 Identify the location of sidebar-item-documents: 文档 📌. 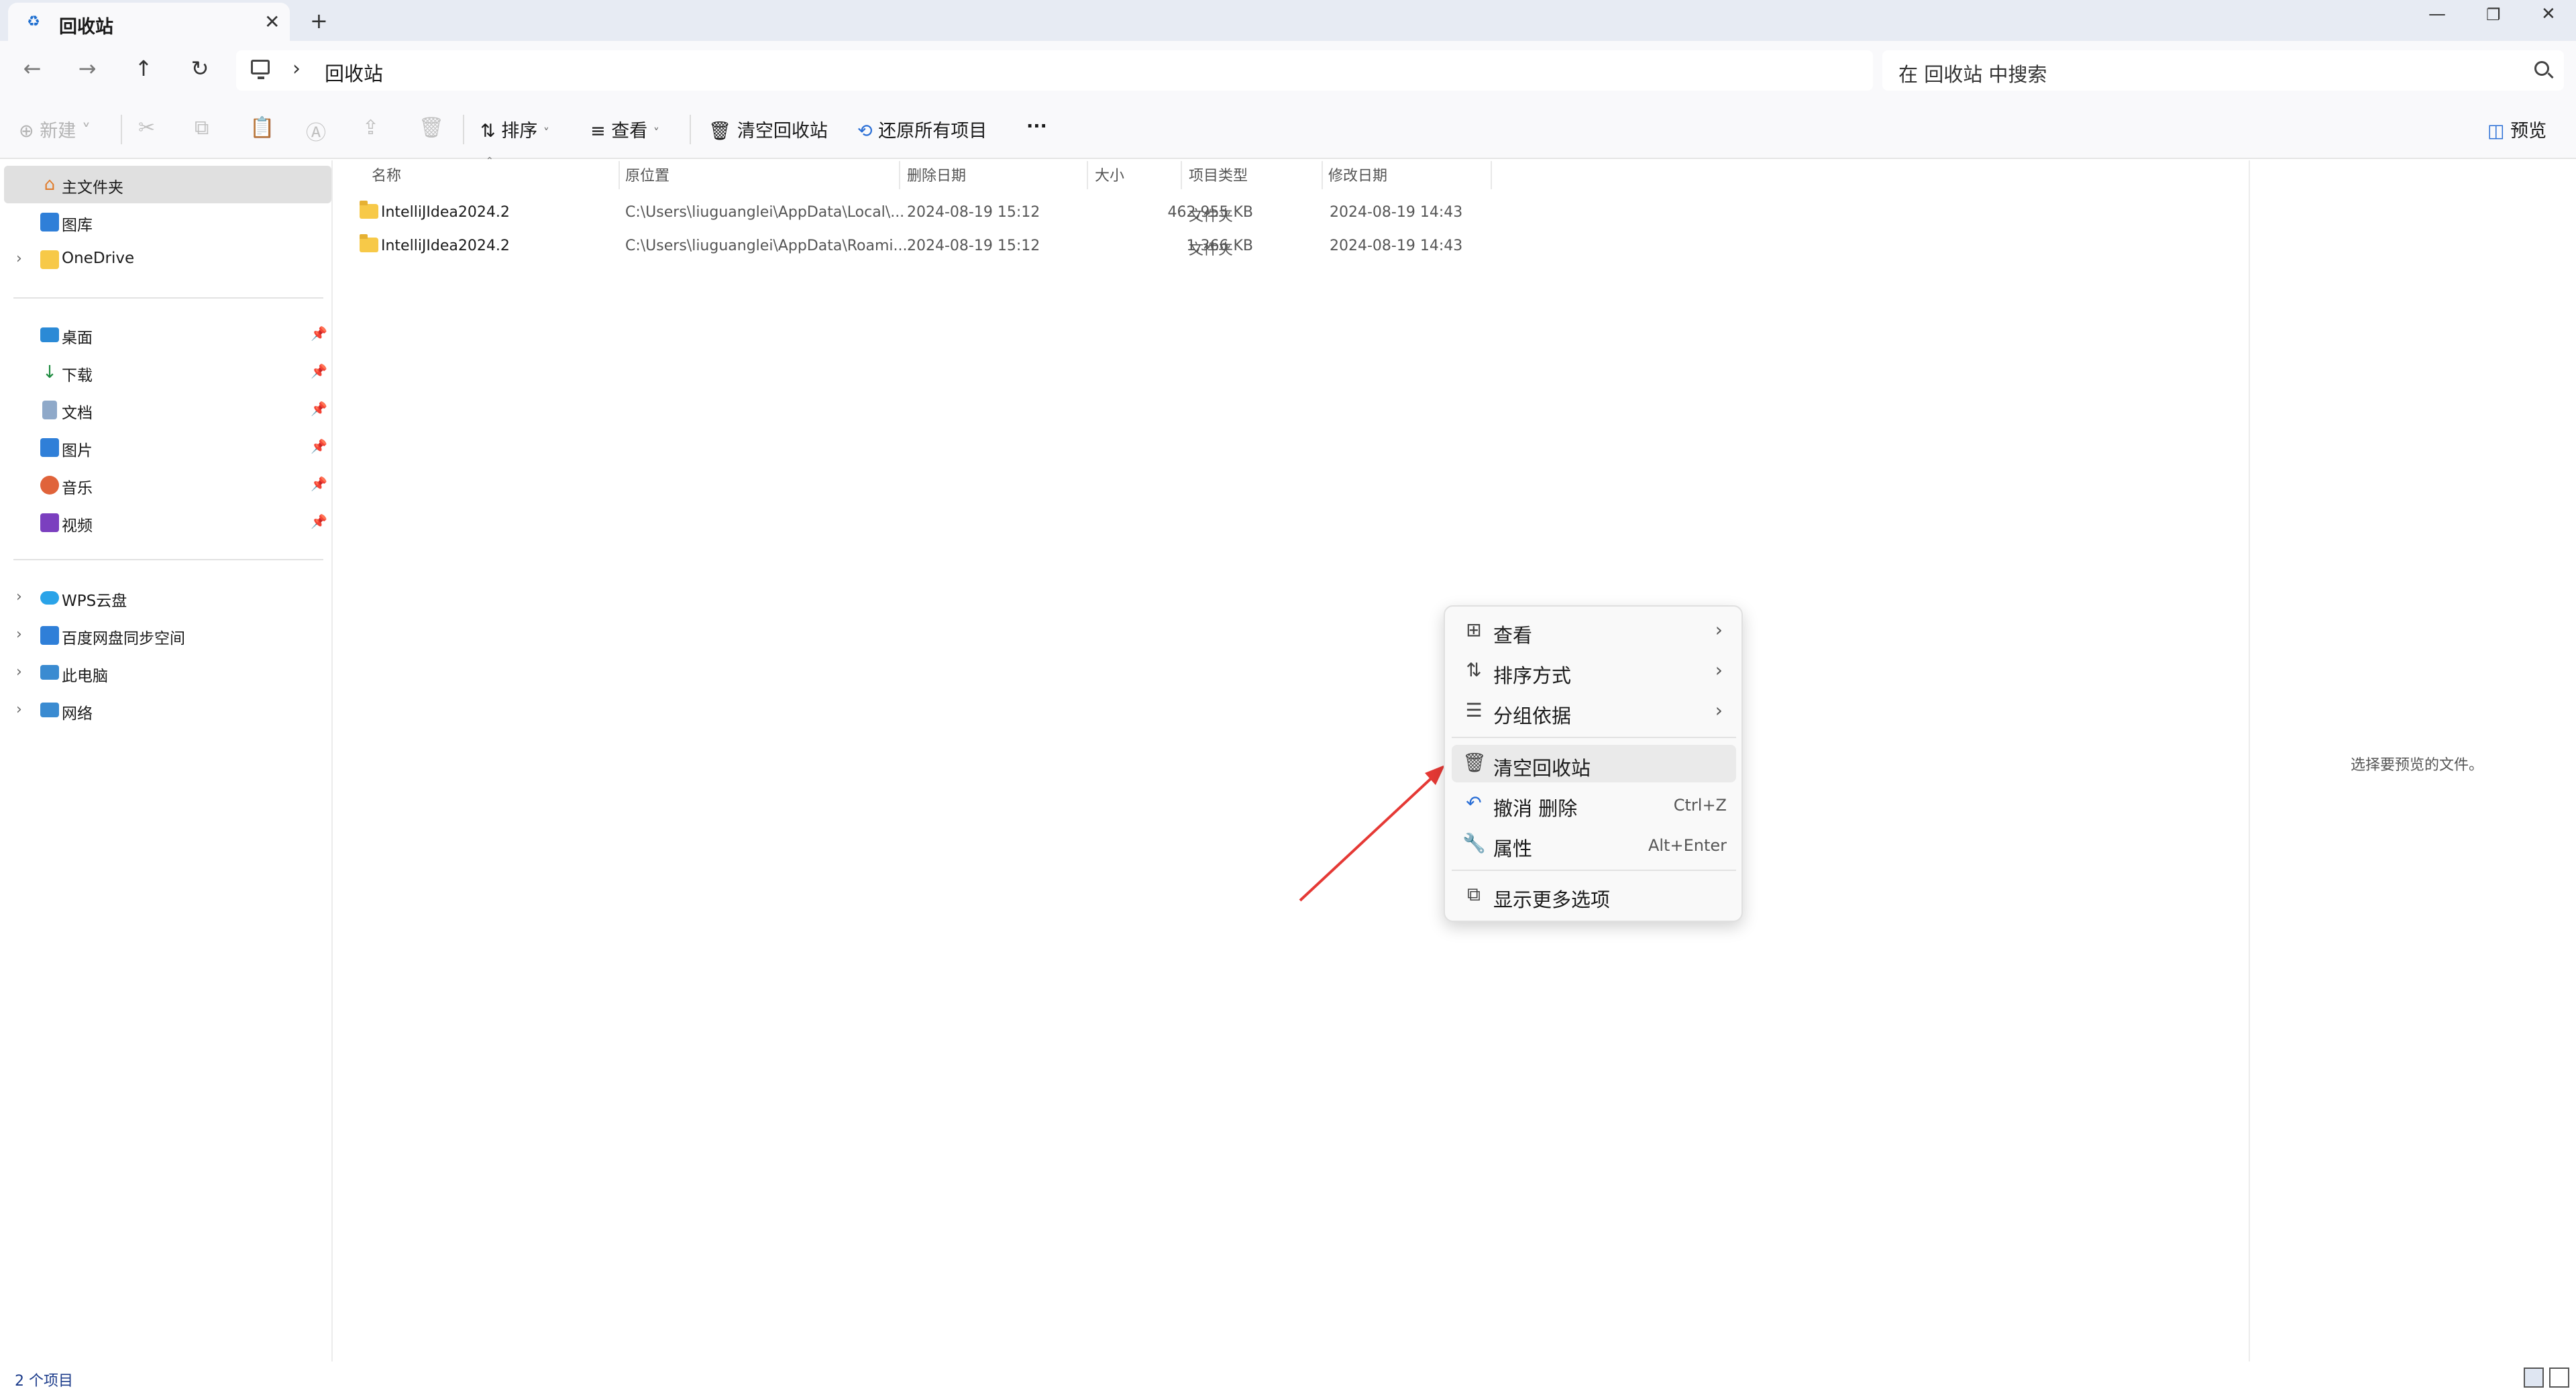
(167, 410).